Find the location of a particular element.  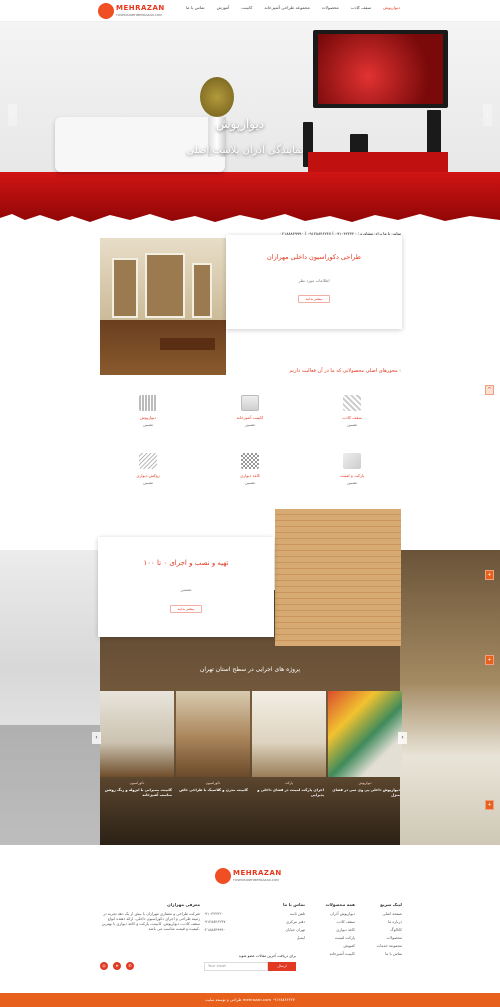

scroll-top-button: ^ is located at coordinates (489, 390).